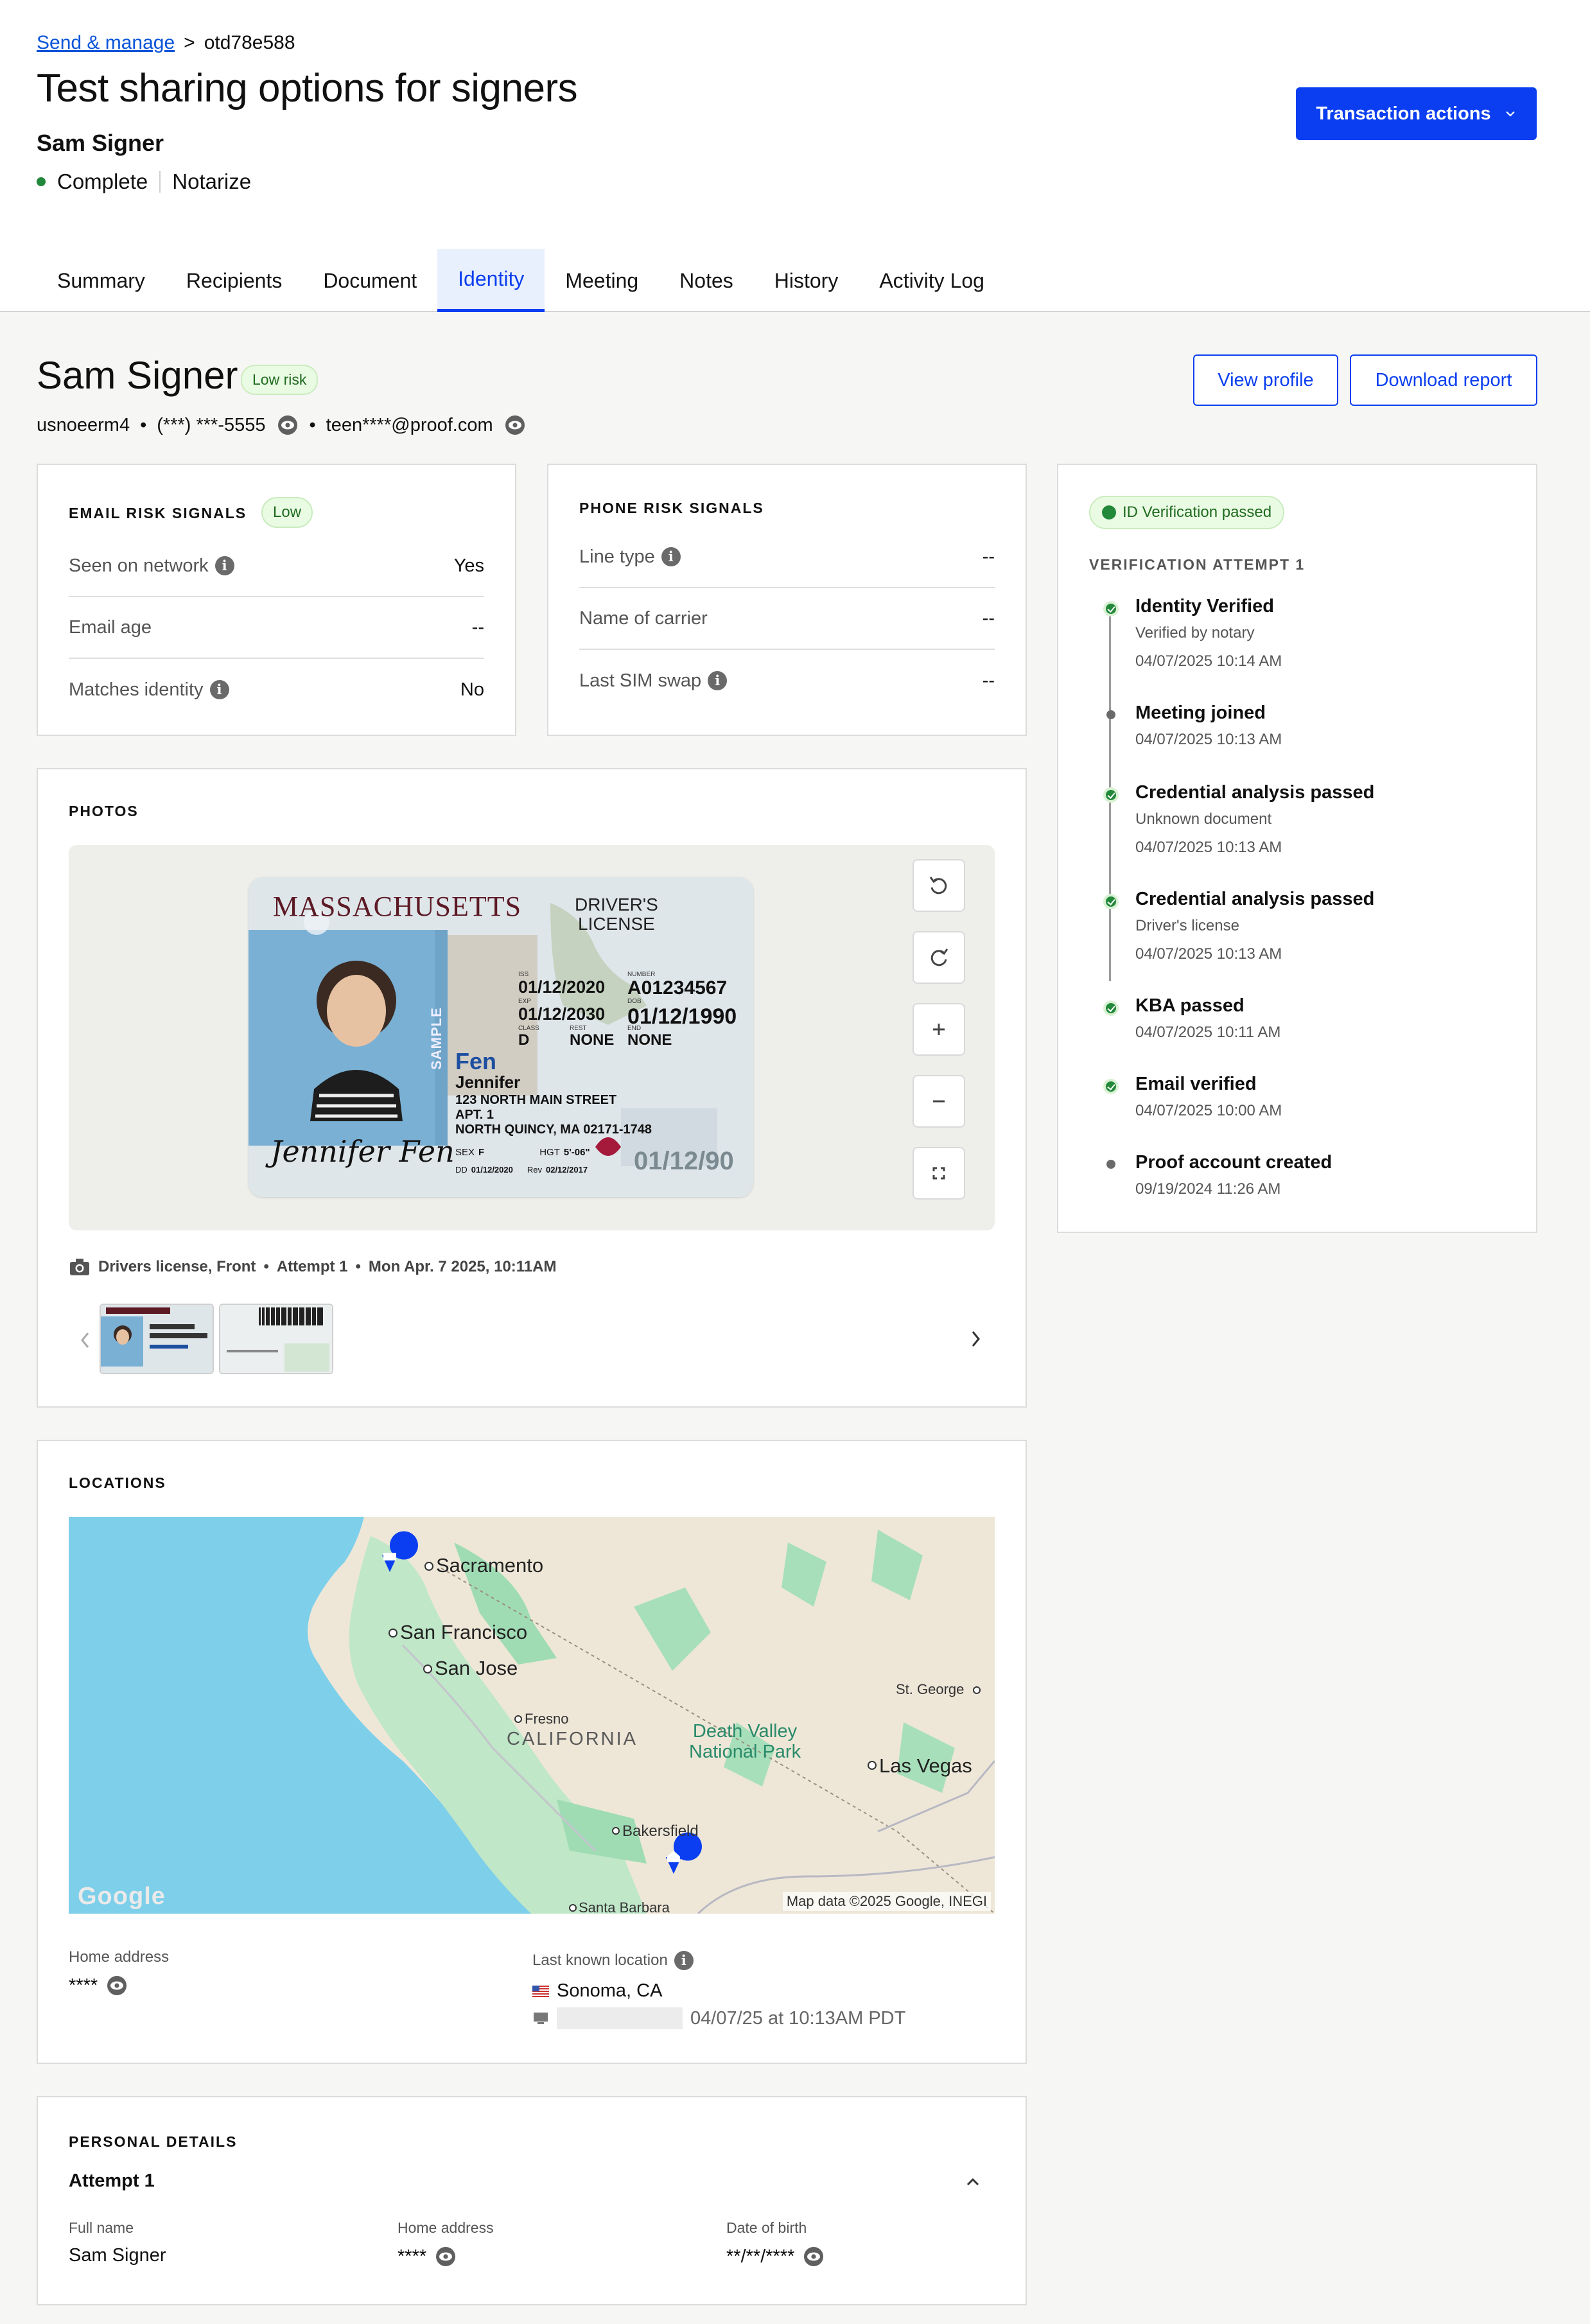 The image size is (1590, 2324). I want to click on home-address-label: Home address, so click(119, 1957).